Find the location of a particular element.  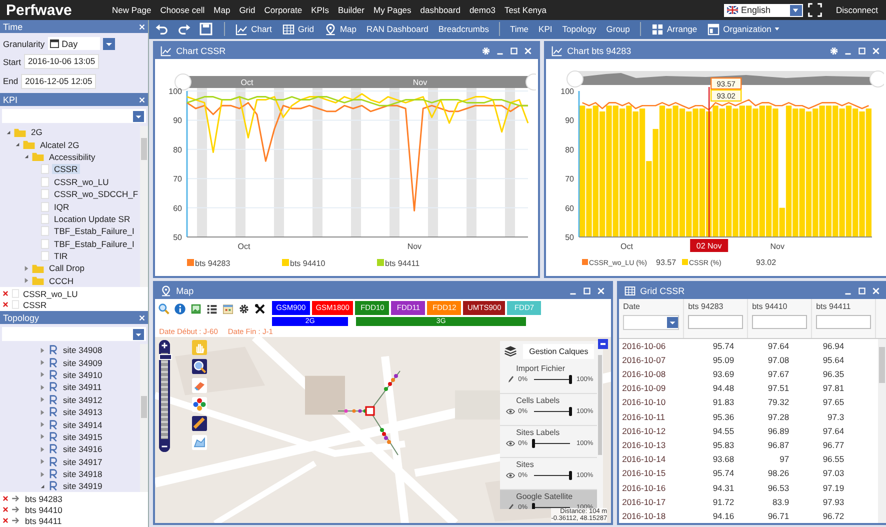

tree-item: Alcatel 2G is located at coordinates (60, 145).